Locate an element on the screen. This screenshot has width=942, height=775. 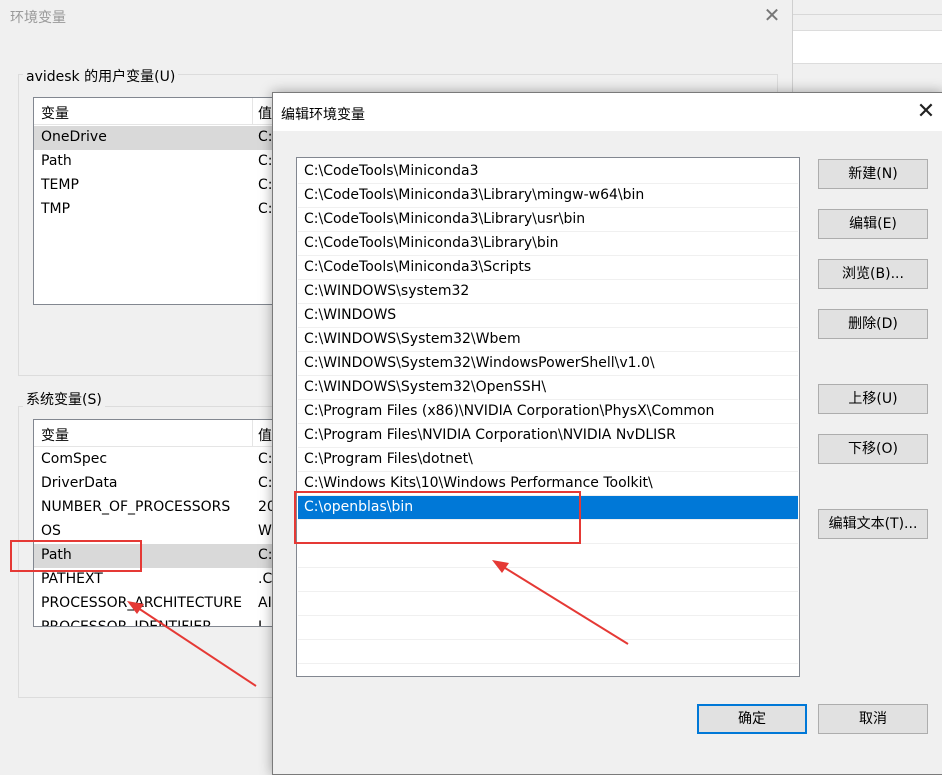
path-list-item: C:\CodeTools\Miniconda3\Scripts is located at coordinates (548, 268).